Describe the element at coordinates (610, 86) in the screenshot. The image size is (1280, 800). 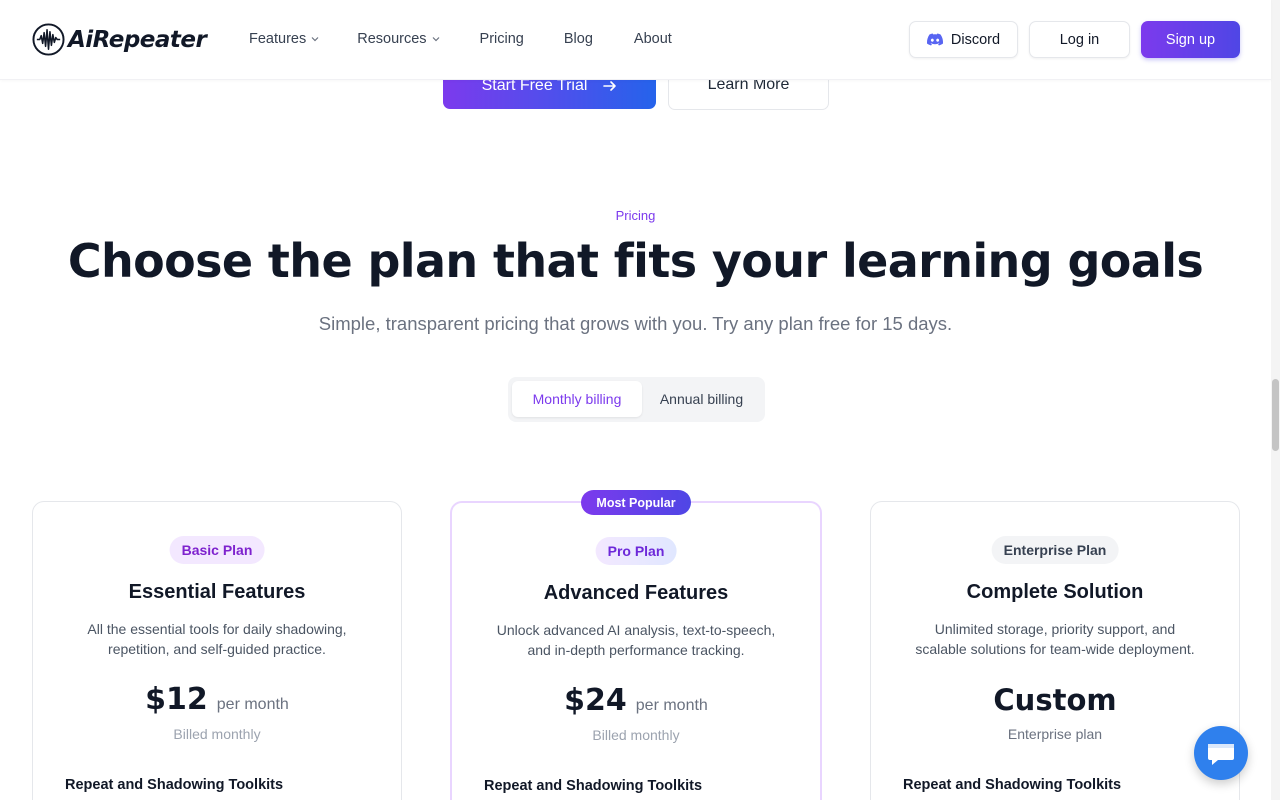
I see `arrow-right-icon` at that location.